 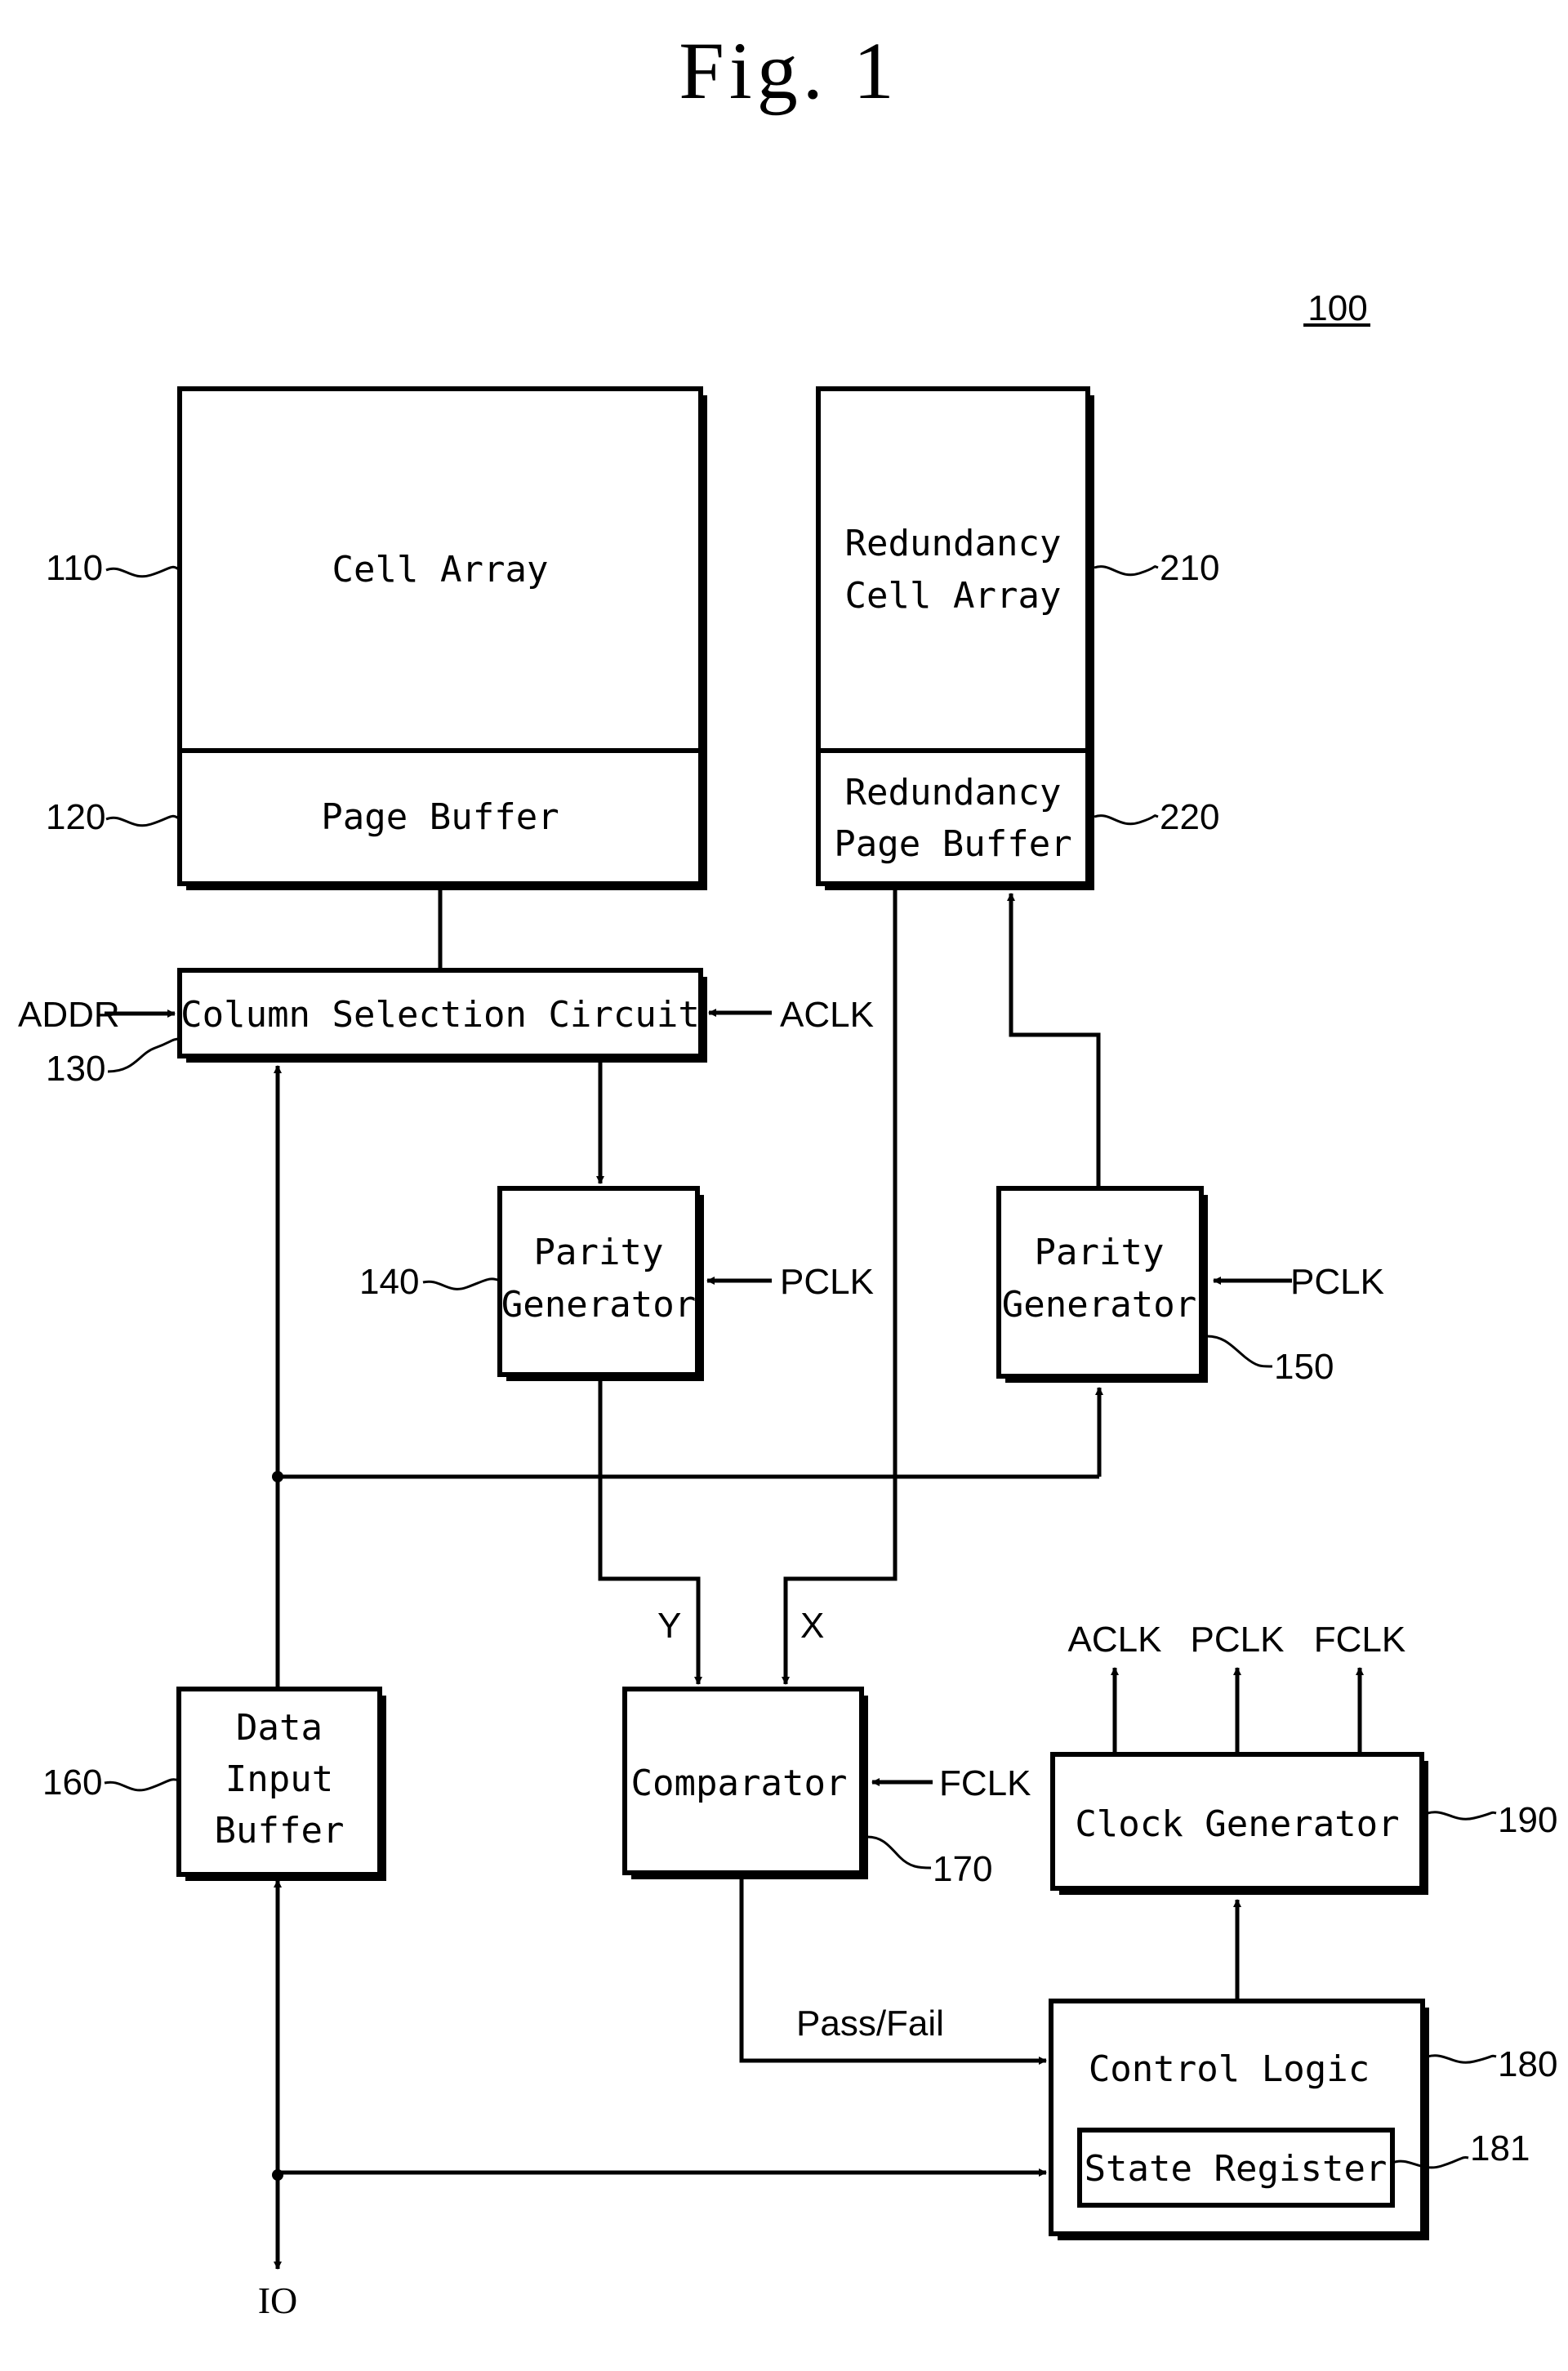 What do you see at coordinates (440, 570) in the screenshot?
I see `cell-array-label: Cell Array` at bounding box center [440, 570].